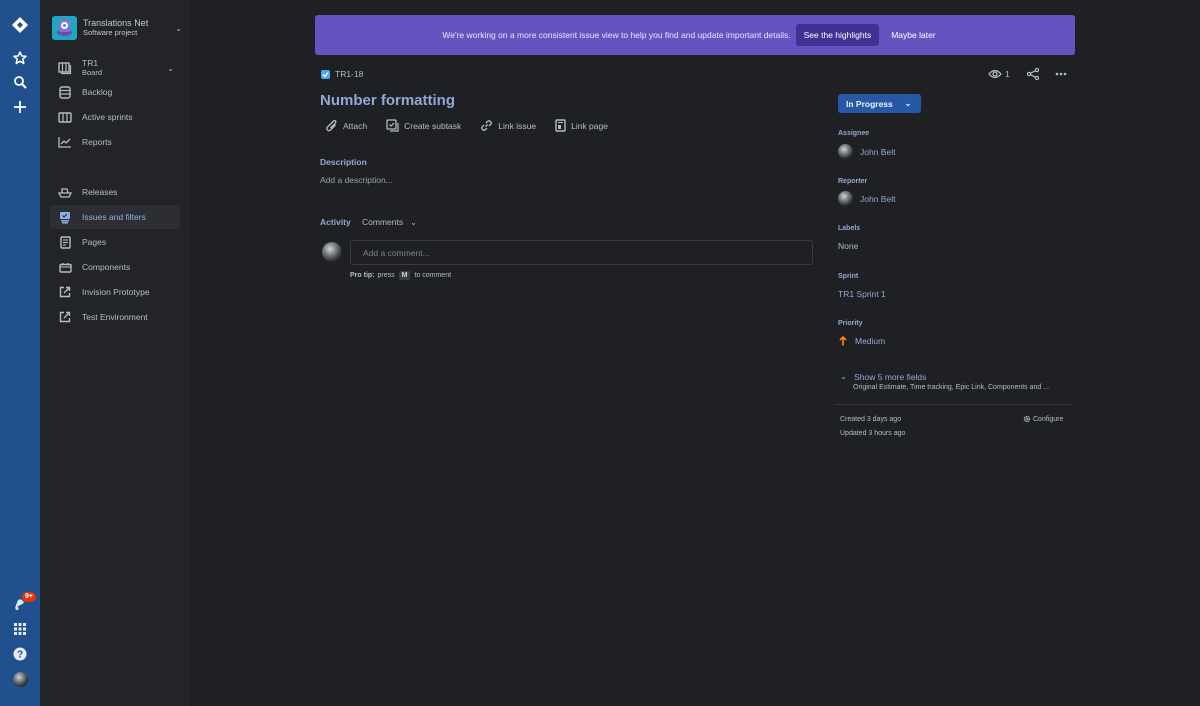  What do you see at coordinates (65, 292) in the screenshot?
I see `external-link-icon` at bounding box center [65, 292].